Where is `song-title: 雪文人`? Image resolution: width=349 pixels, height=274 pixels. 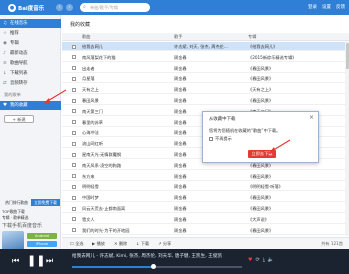
song-title: 雪文人 is located at coordinates (126, 219).